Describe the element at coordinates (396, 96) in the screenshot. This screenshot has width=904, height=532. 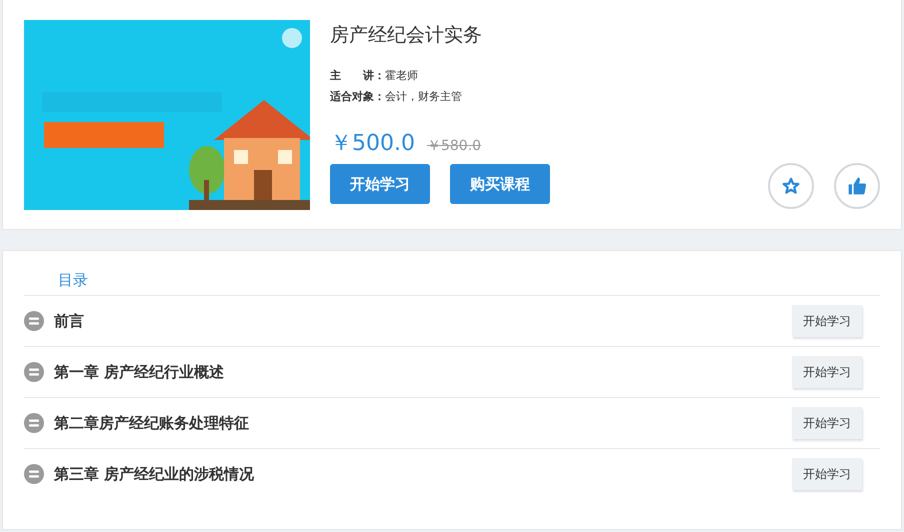
I see `course-meta: 适合对象：会计，财务主管` at that location.